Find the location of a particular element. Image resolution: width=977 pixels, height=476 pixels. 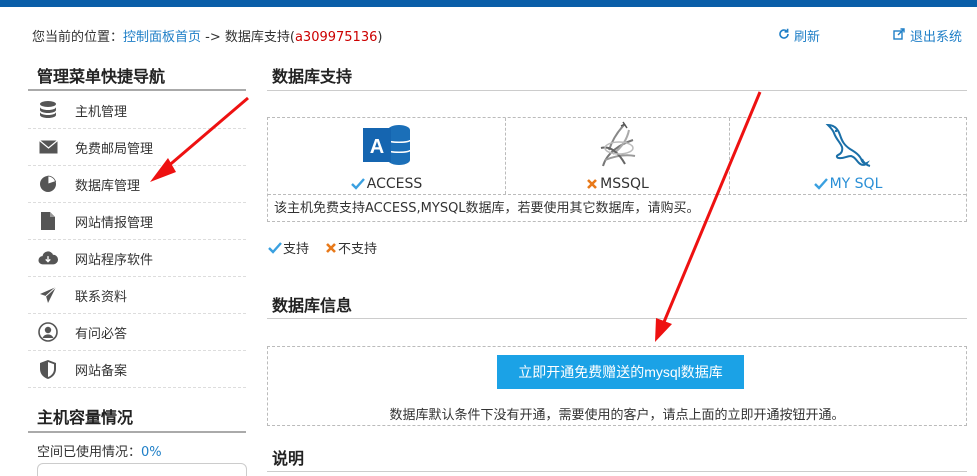

db-info-divider is located at coordinates (617, 318).